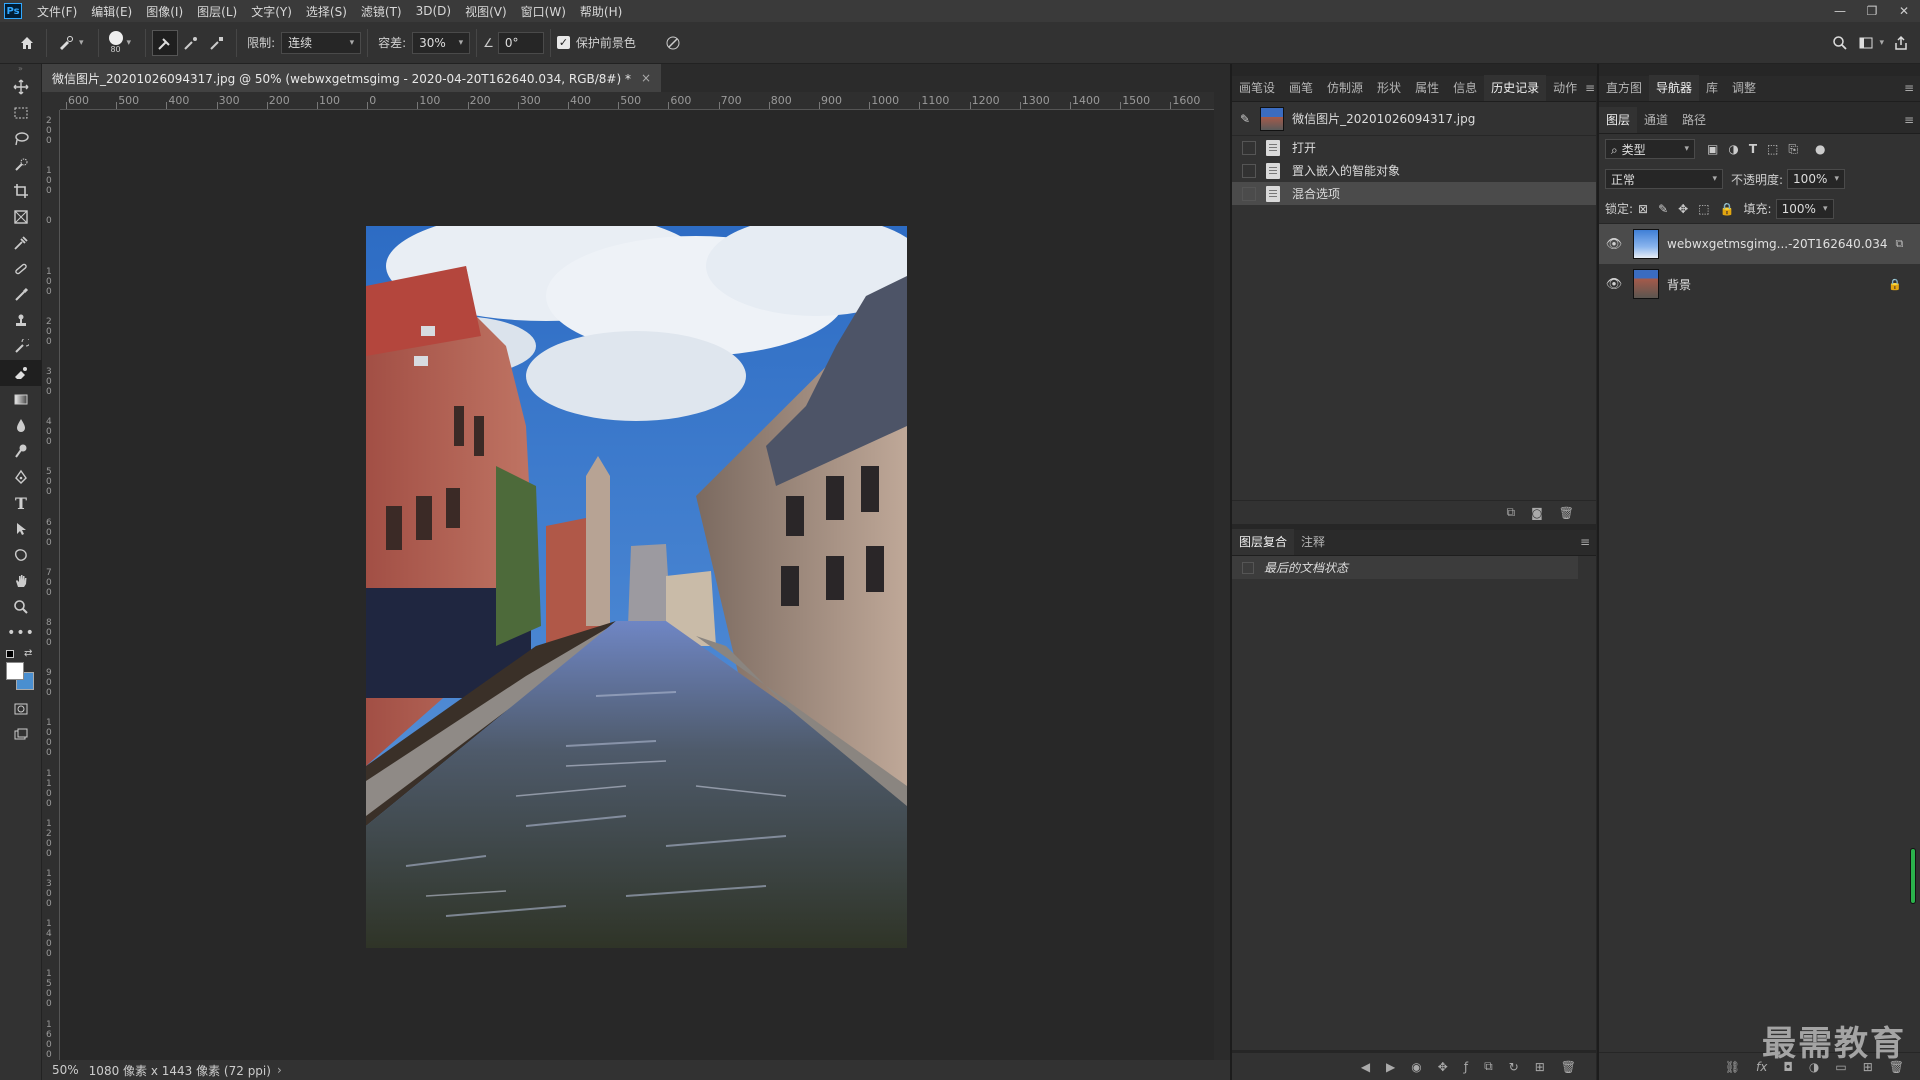 The width and height of the screenshot is (1920, 1080). Describe the element at coordinates (10, 654) in the screenshot. I see `default-colors-icon` at that location.